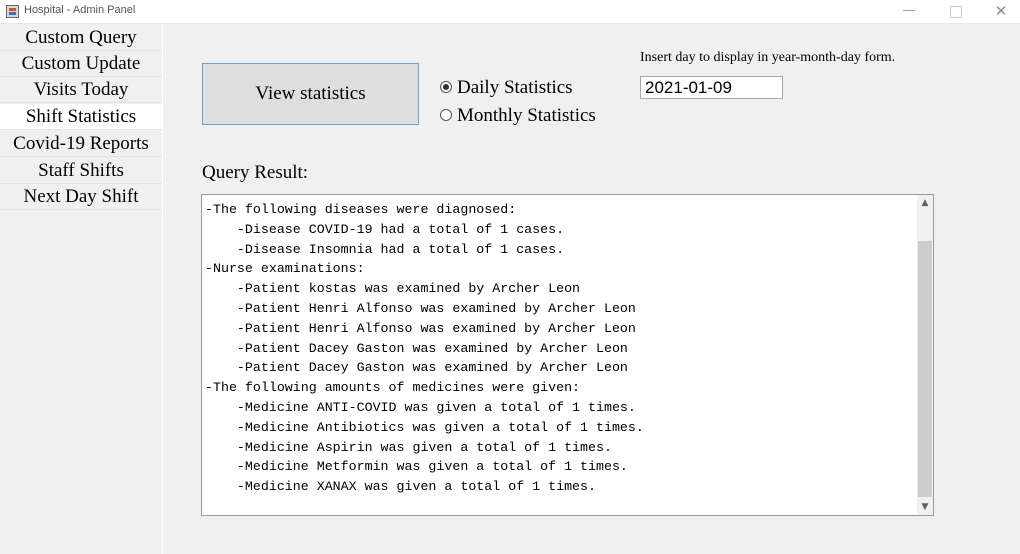  What do you see at coordinates (361, 209) in the screenshot?
I see `result-line: -The following diseases were diagnosed:` at bounding box center [361, 209].